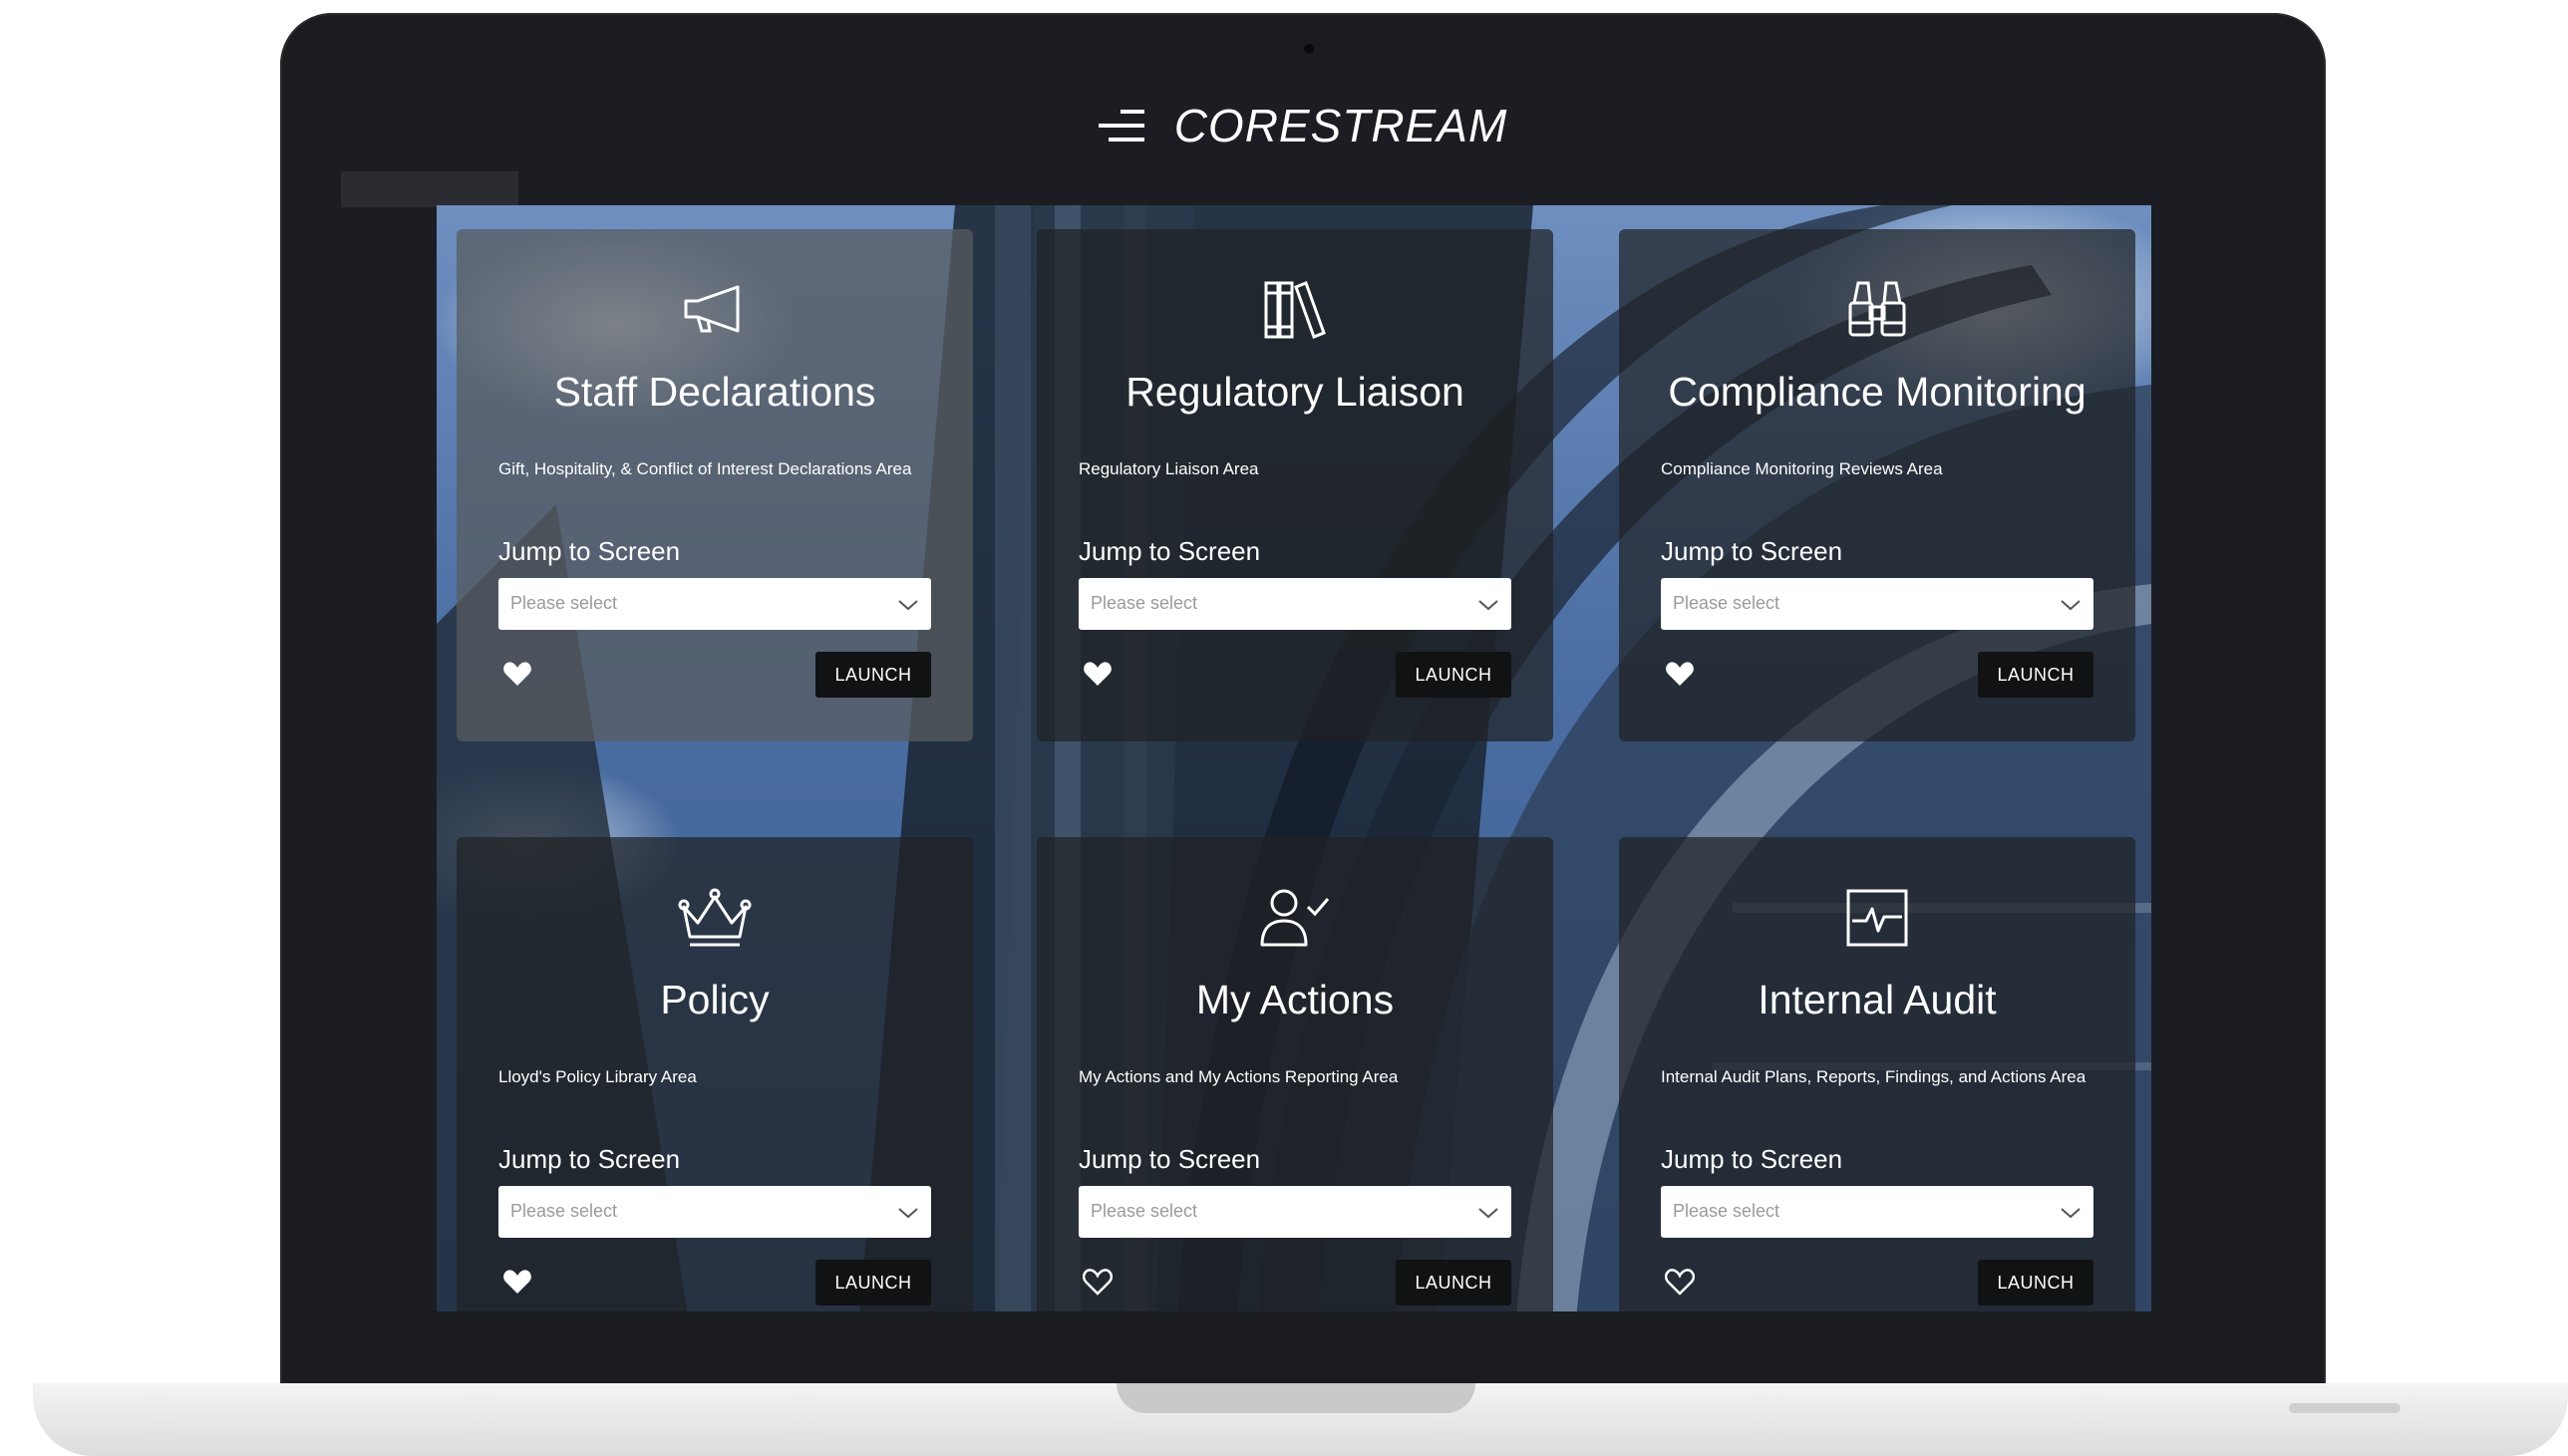 This screenshot has width=2568, height=1456. I want to click on brand-logo: CORESTREAM, so click(1303, 125).